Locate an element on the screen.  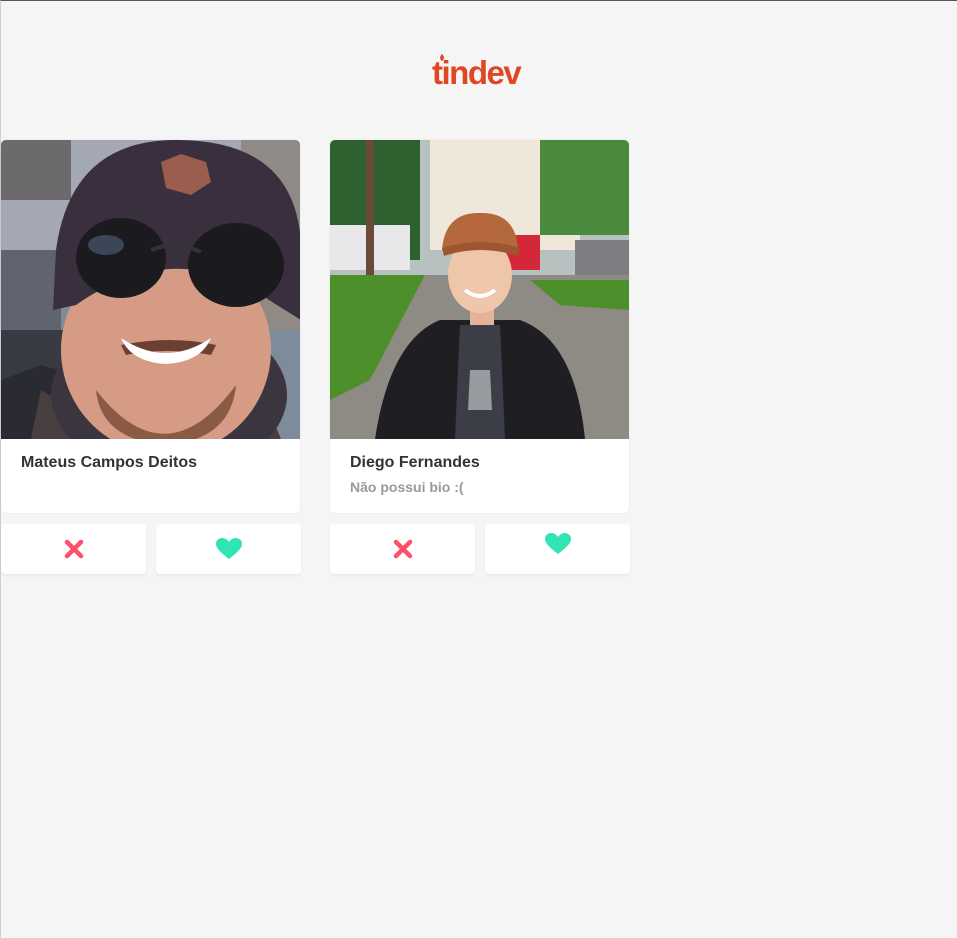
dev-name: Diego Fernandes is located at coordinates (415, 462).